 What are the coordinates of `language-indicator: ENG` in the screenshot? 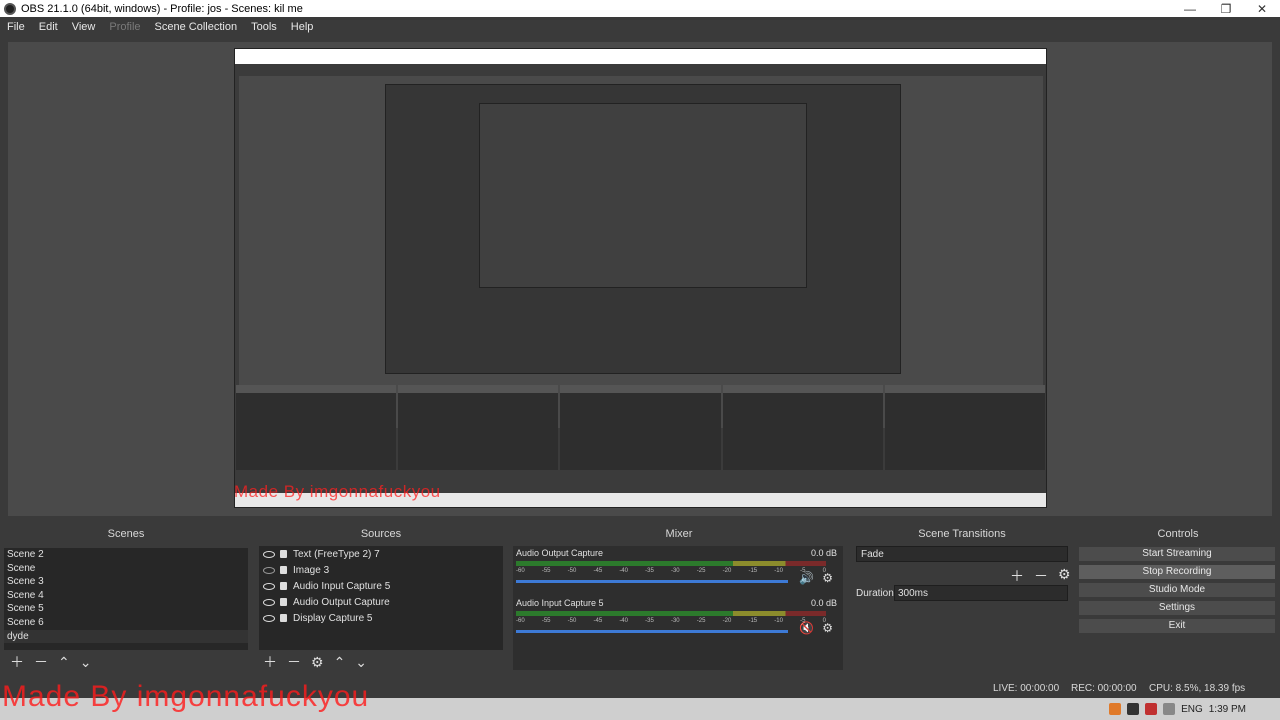 It's located at (1192, 709).